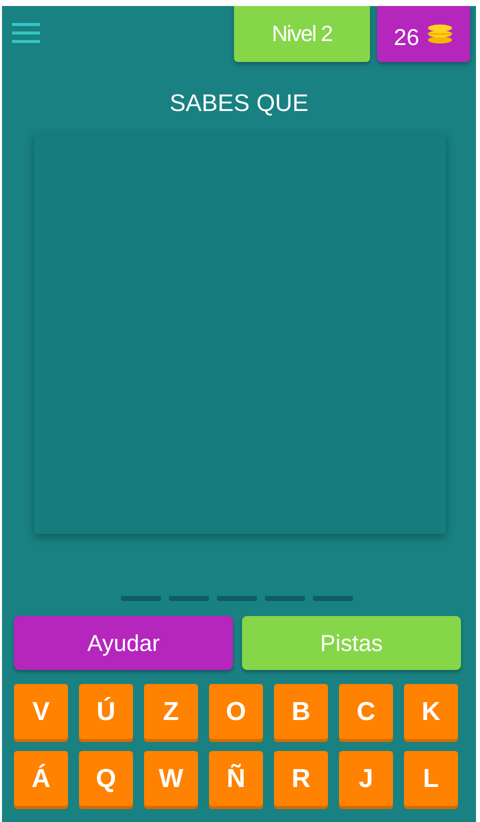 Image resolution: width=480 pixels, height=822 pixels. Describe the element at coordinates (239, 104) in the screenshot. I see `question-title: SABES QUE` at that location.